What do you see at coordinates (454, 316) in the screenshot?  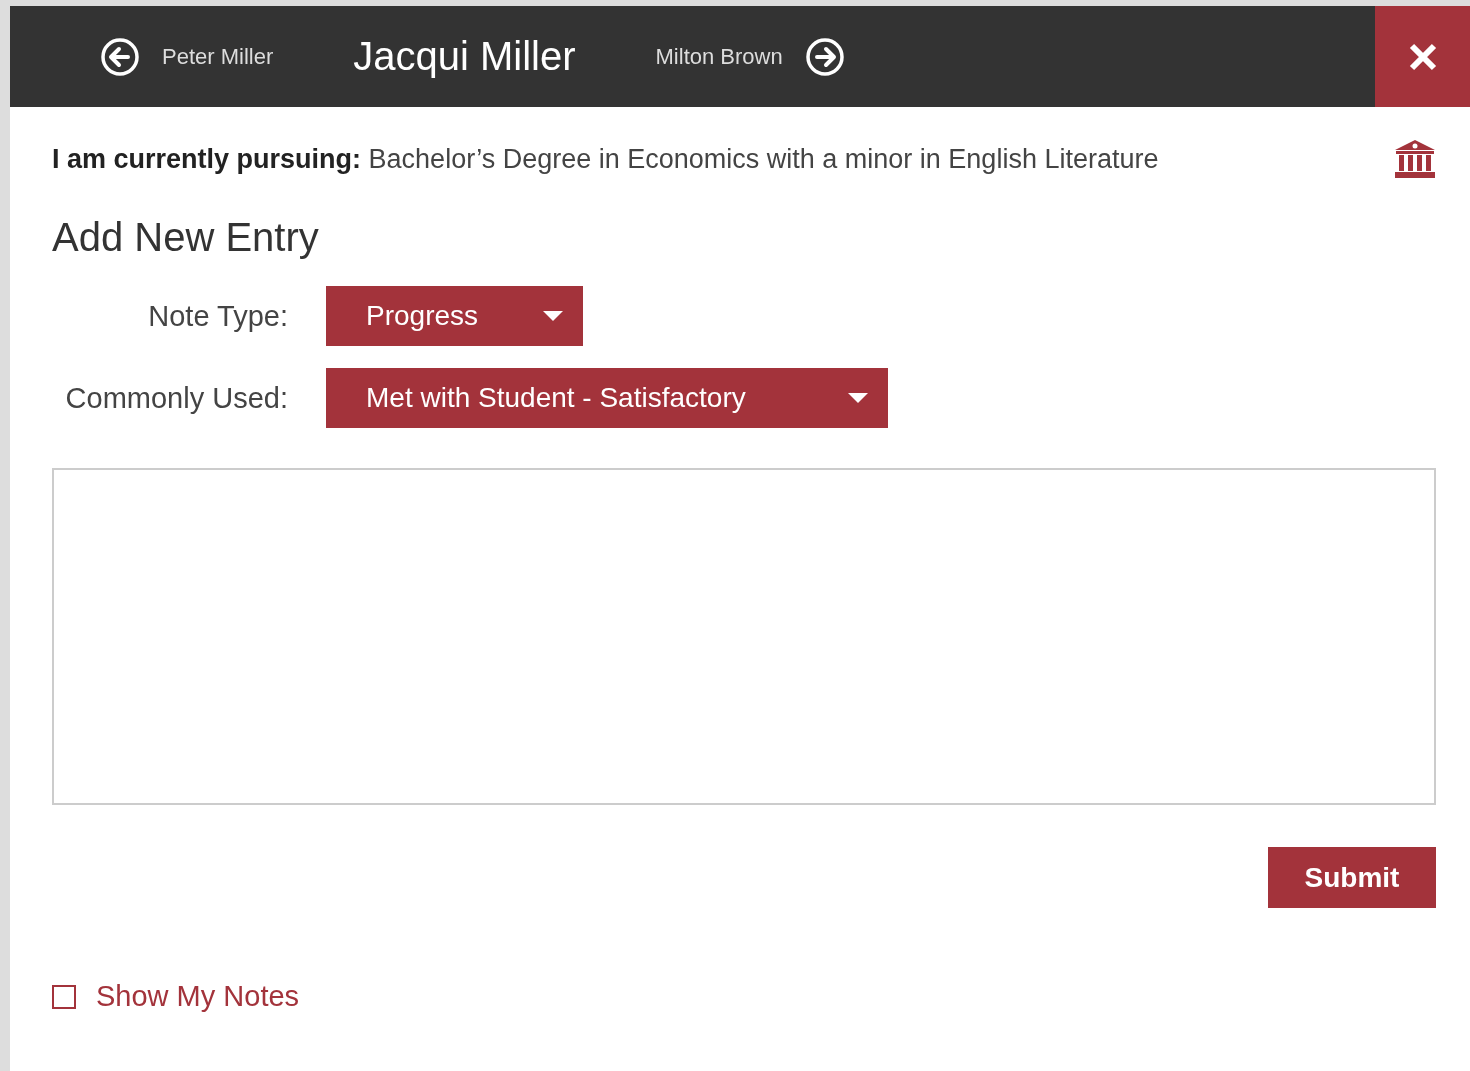 I see `dropdown: Progress` at bounding box center [454, 316].